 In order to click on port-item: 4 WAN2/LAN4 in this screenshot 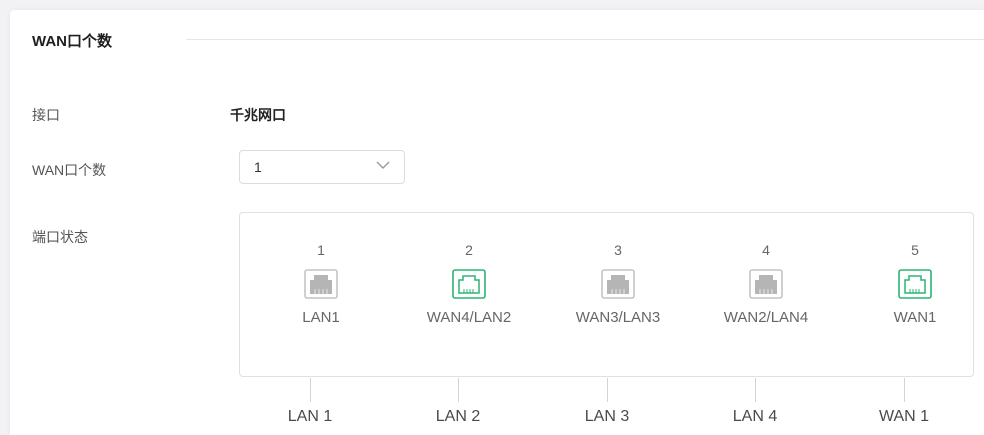, I will do `click(766, 283)`.